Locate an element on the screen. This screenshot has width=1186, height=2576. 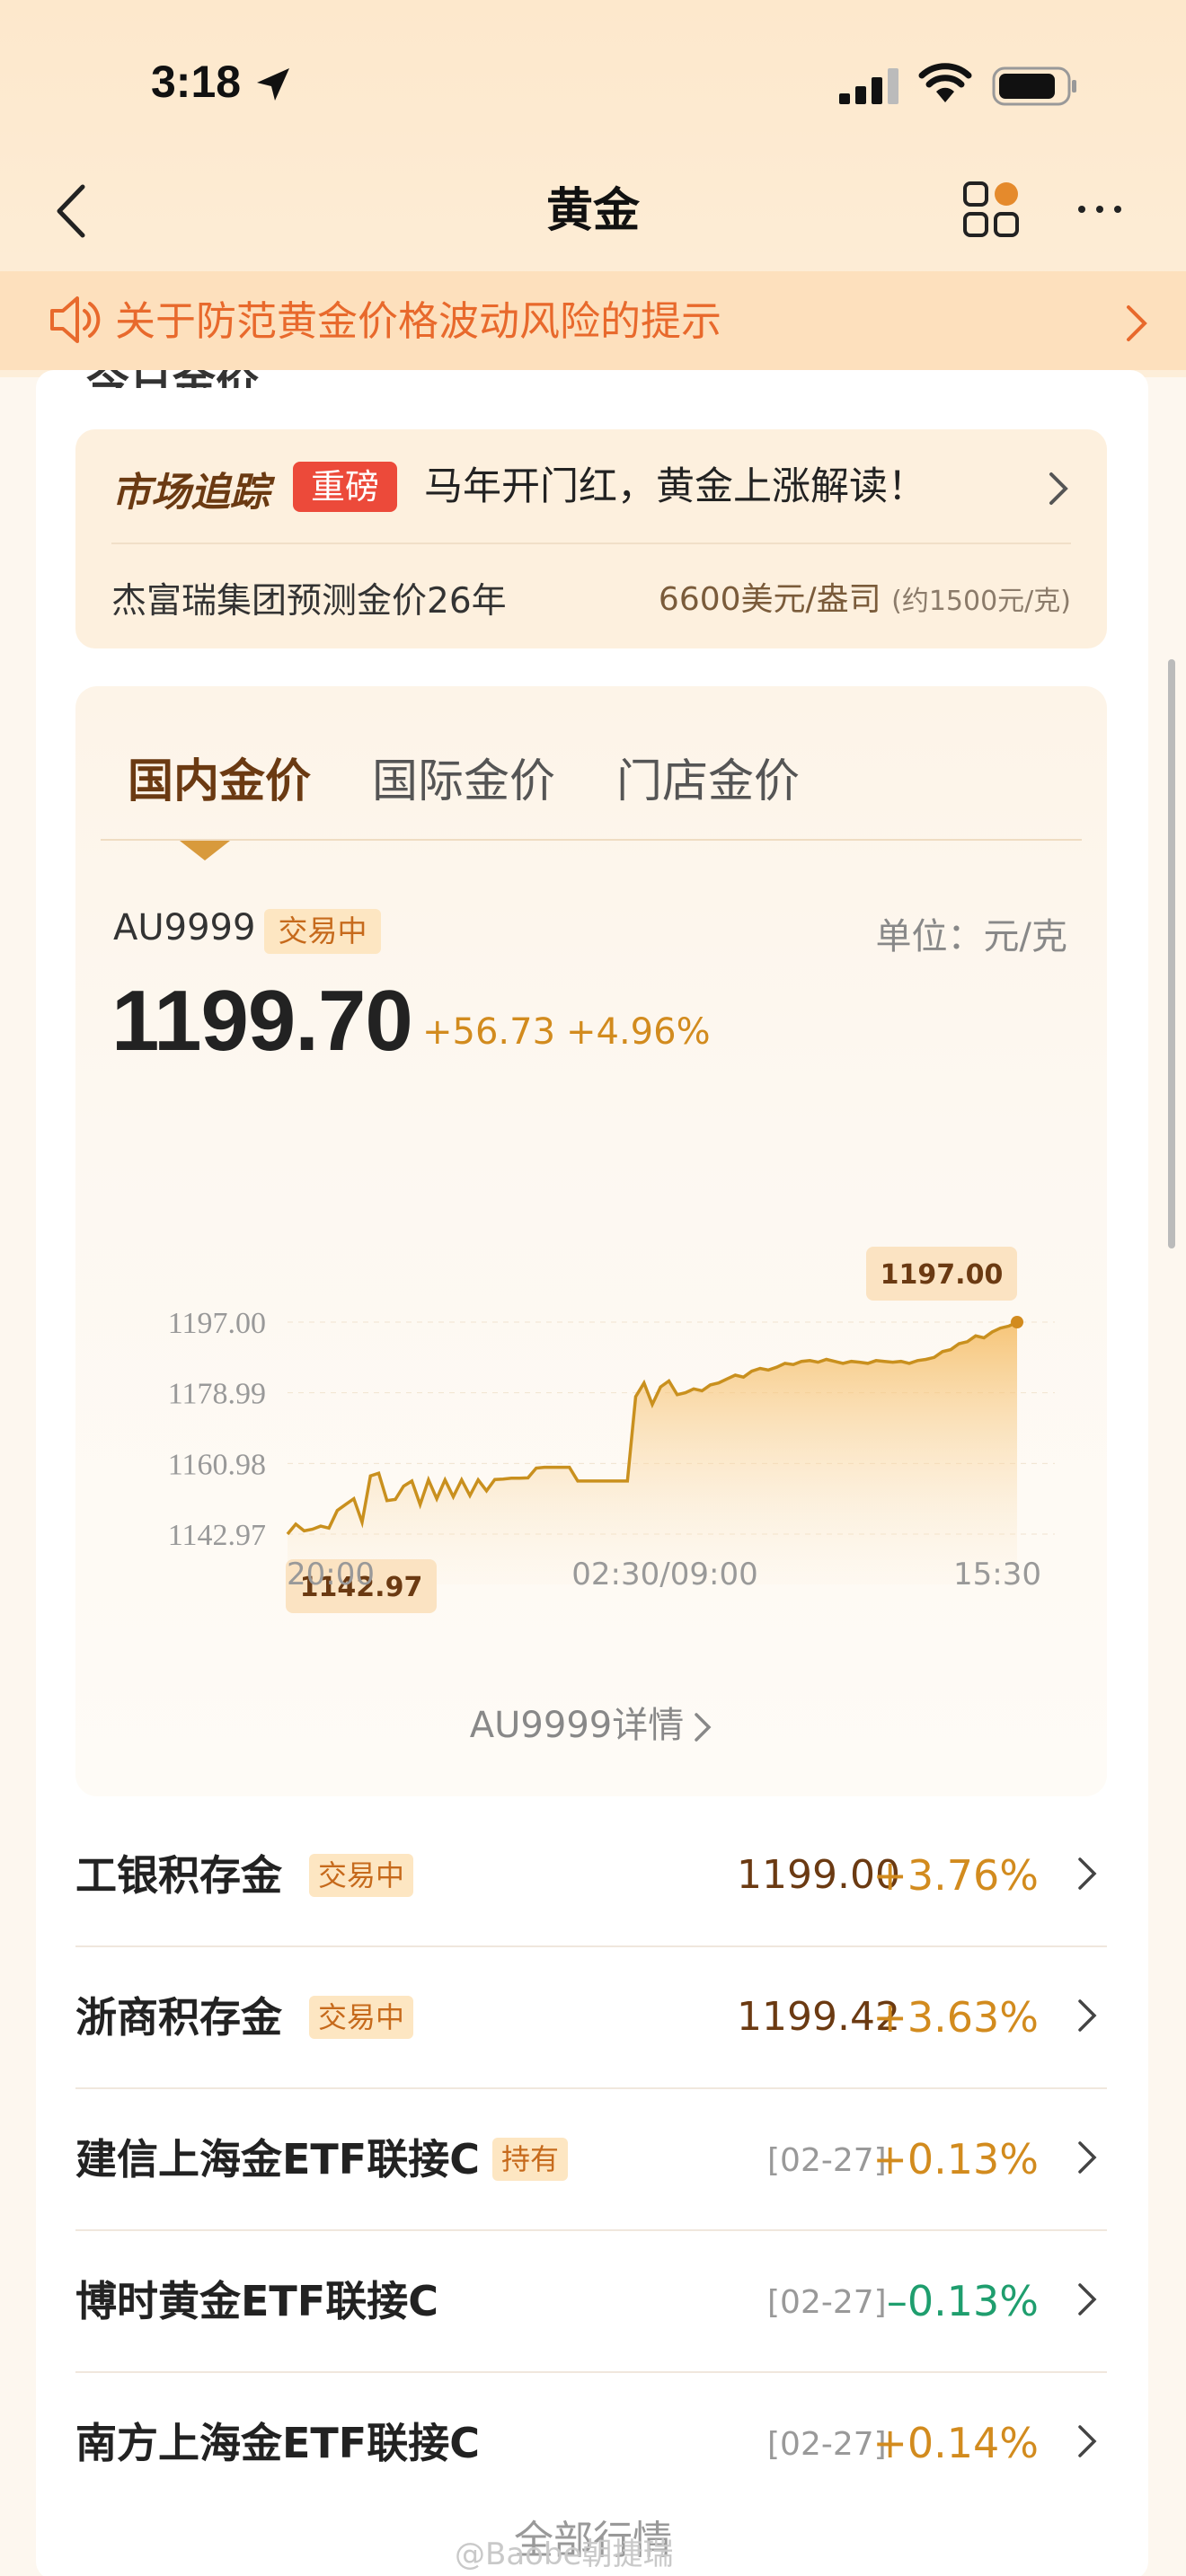
risk-notice-banner: 关于防范黄金价格波动风险的提示 is located at coordinates (593, 320).